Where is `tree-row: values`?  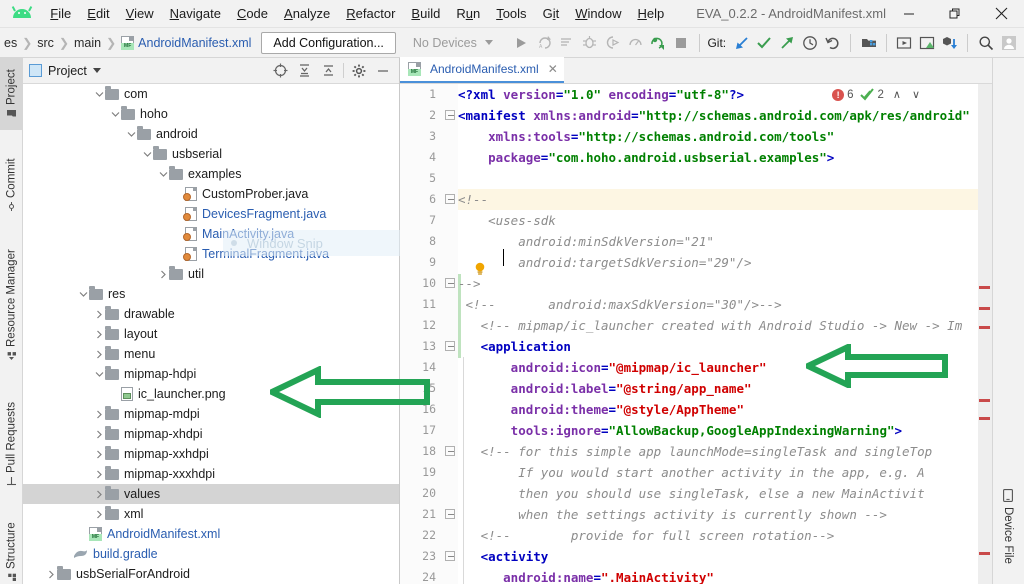
tree-row: values is located at coordinates (211, 494).